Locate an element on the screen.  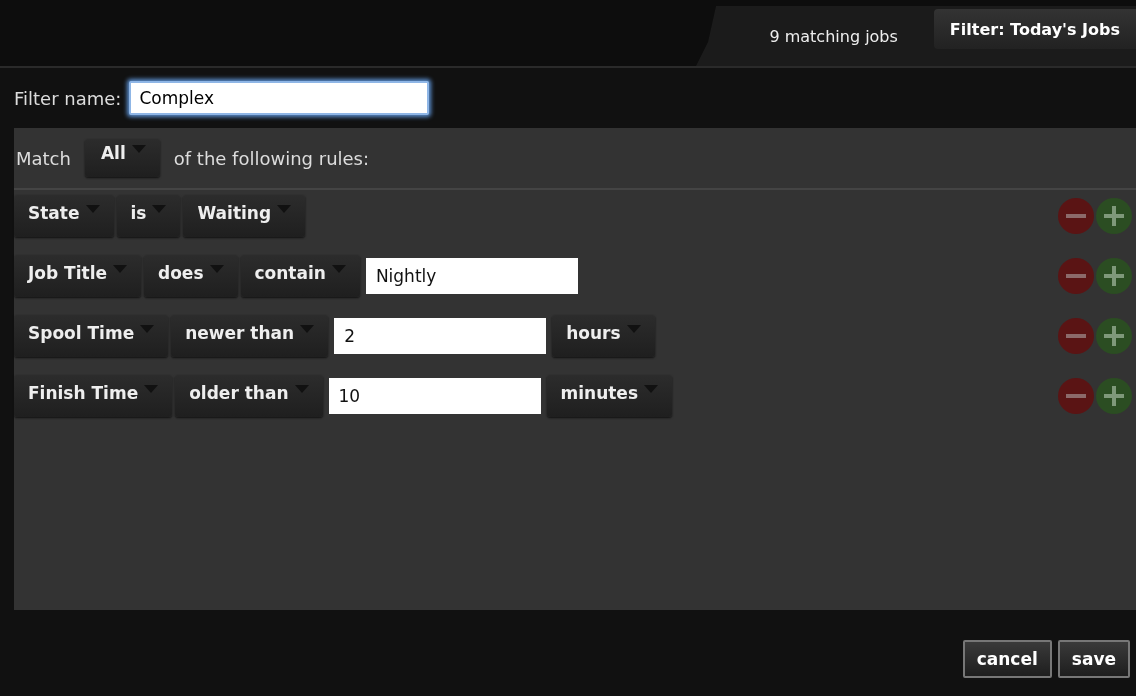
filter-name-field: Complex is located at coordinates (279, 98).